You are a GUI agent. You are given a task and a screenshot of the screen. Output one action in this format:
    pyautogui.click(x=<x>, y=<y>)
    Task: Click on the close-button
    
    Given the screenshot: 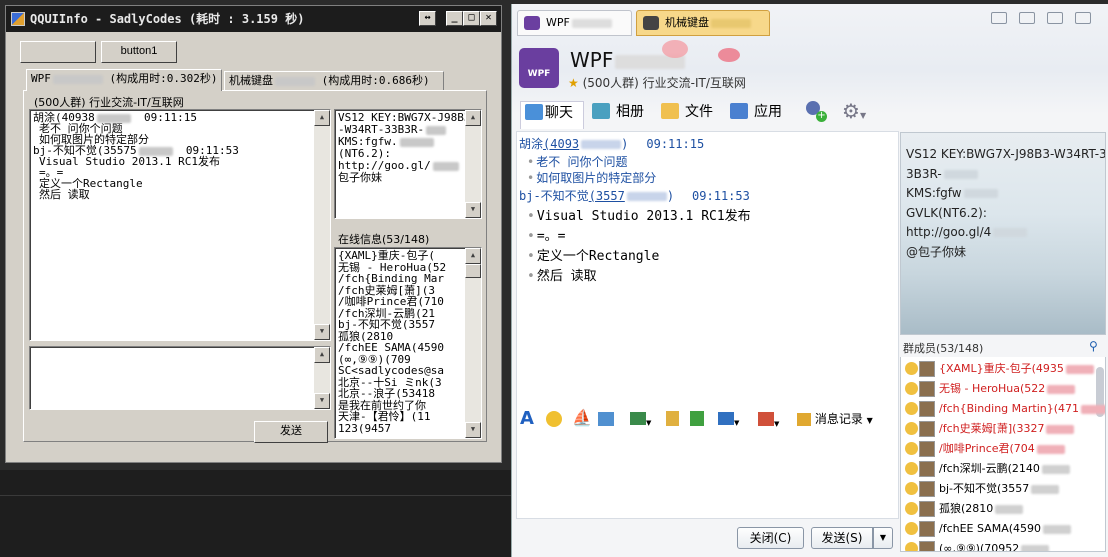 What is the action you would take?
    pyautogui.click(x=1083, y=18)
    